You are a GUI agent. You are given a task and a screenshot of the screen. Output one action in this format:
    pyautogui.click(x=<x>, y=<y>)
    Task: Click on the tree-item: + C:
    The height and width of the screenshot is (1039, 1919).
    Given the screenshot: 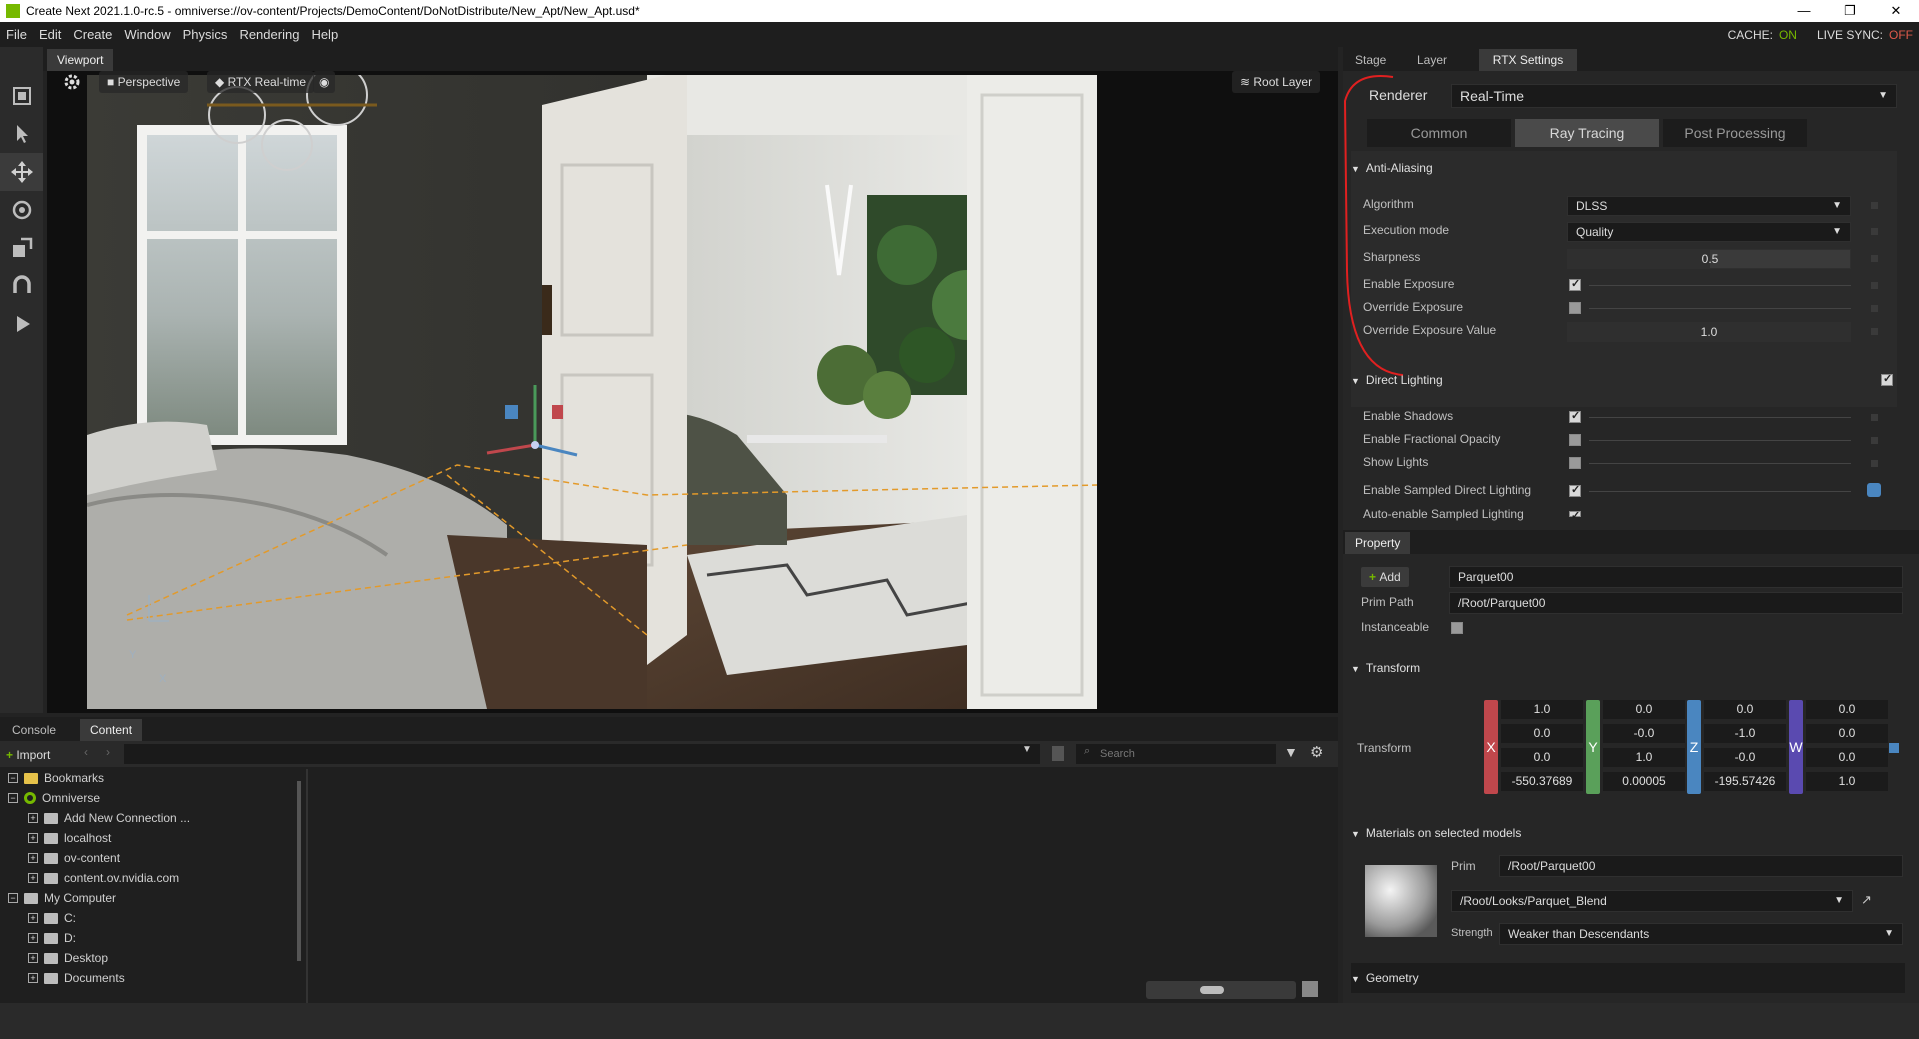 What is the action you would take?
    pyautogui.click(x=52, y=918)
    